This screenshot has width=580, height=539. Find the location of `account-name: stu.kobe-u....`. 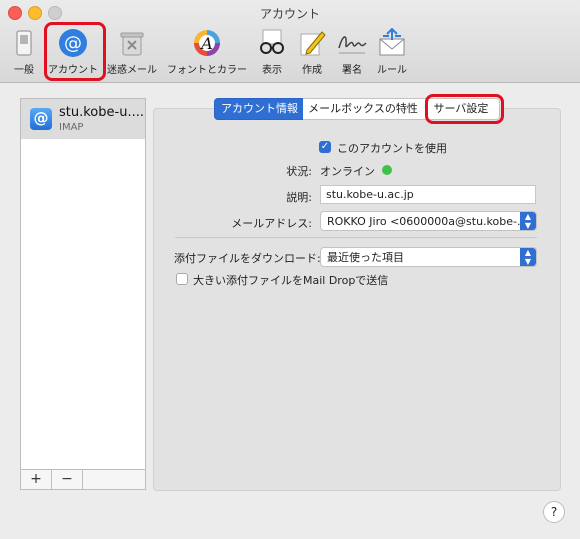

account-name: stu.kobe-u.... is located at coordinates (101, 112).